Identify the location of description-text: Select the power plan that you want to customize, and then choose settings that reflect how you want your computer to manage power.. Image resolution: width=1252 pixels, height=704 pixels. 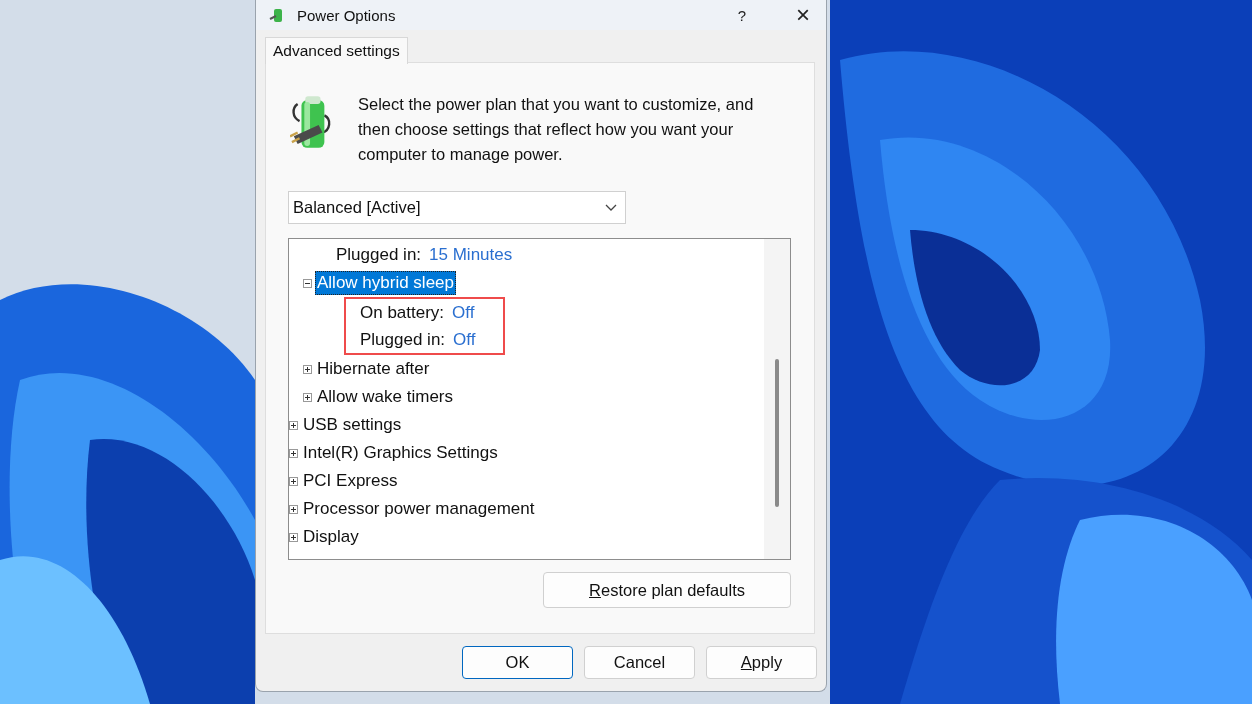
(556, 129).